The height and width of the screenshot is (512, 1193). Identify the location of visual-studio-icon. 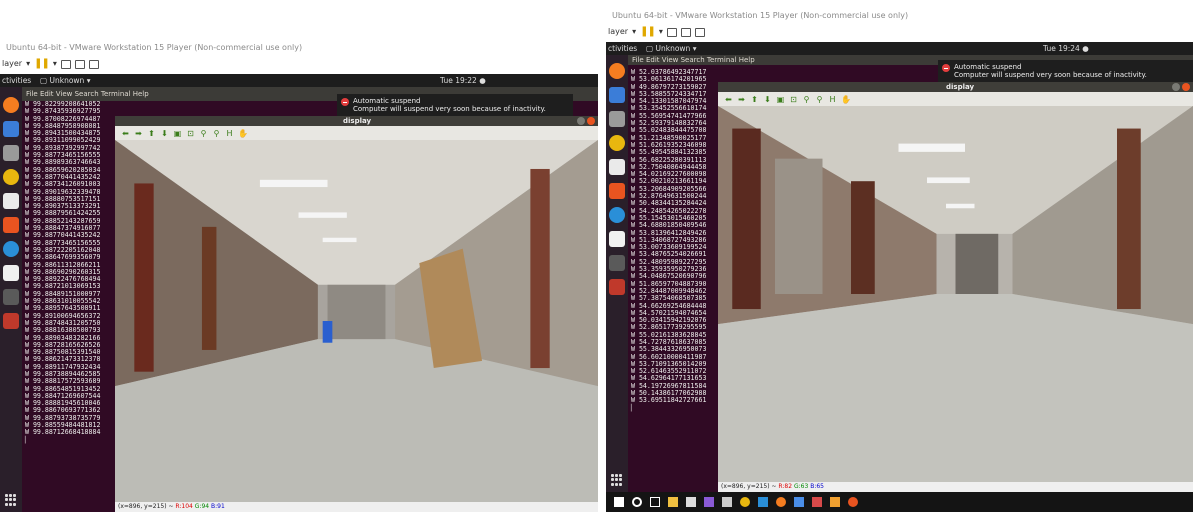
(709, 502).